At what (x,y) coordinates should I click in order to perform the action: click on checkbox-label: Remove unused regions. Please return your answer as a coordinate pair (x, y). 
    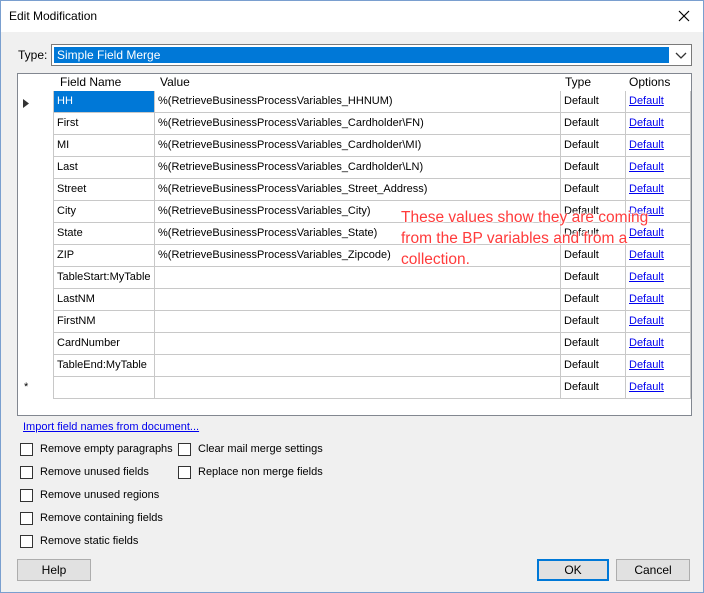
    Looking at the image, I should click on (100, 495).